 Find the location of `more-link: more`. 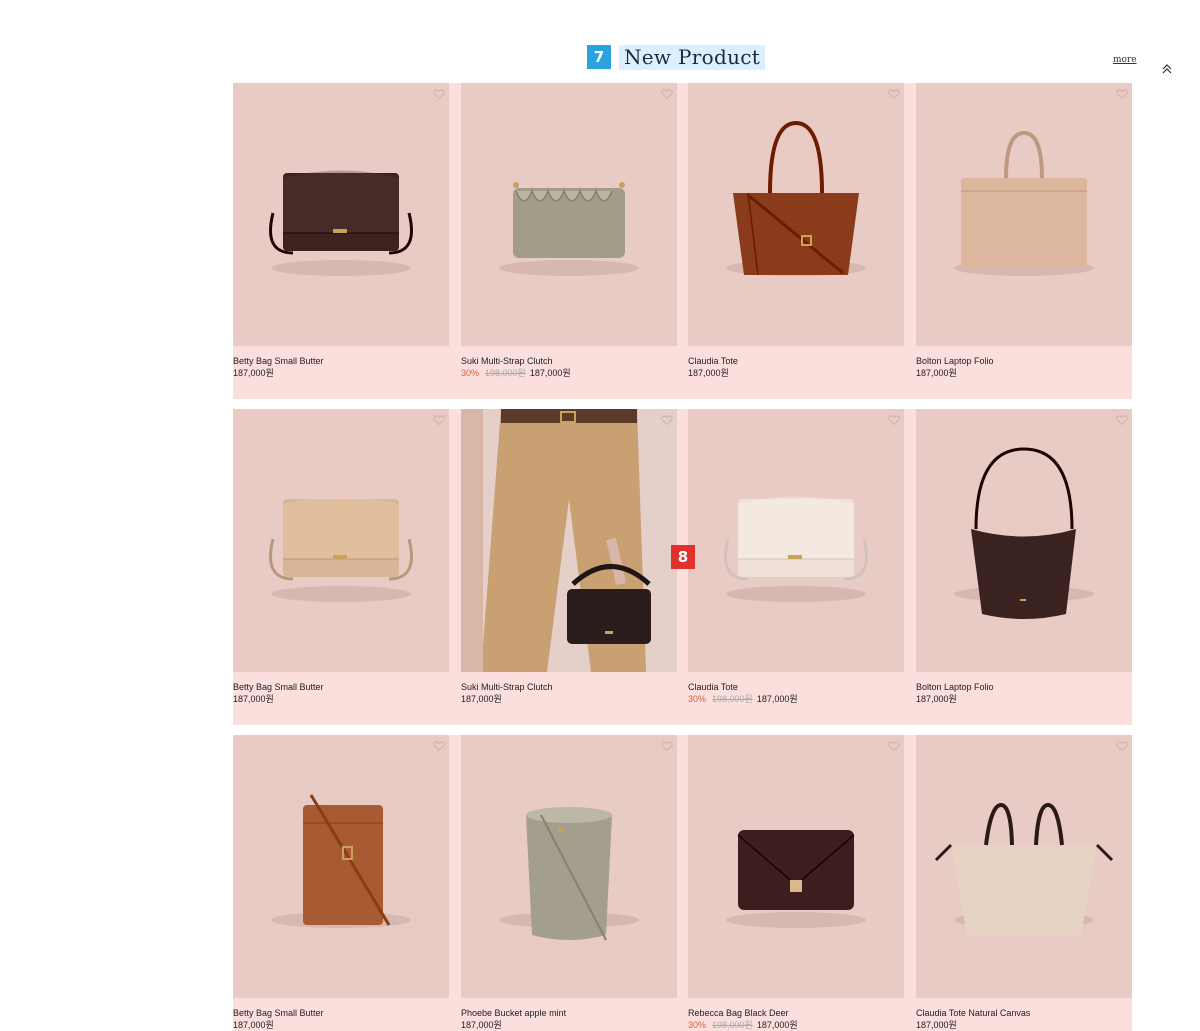

more-link: more is located at coordinates (1125, 60).